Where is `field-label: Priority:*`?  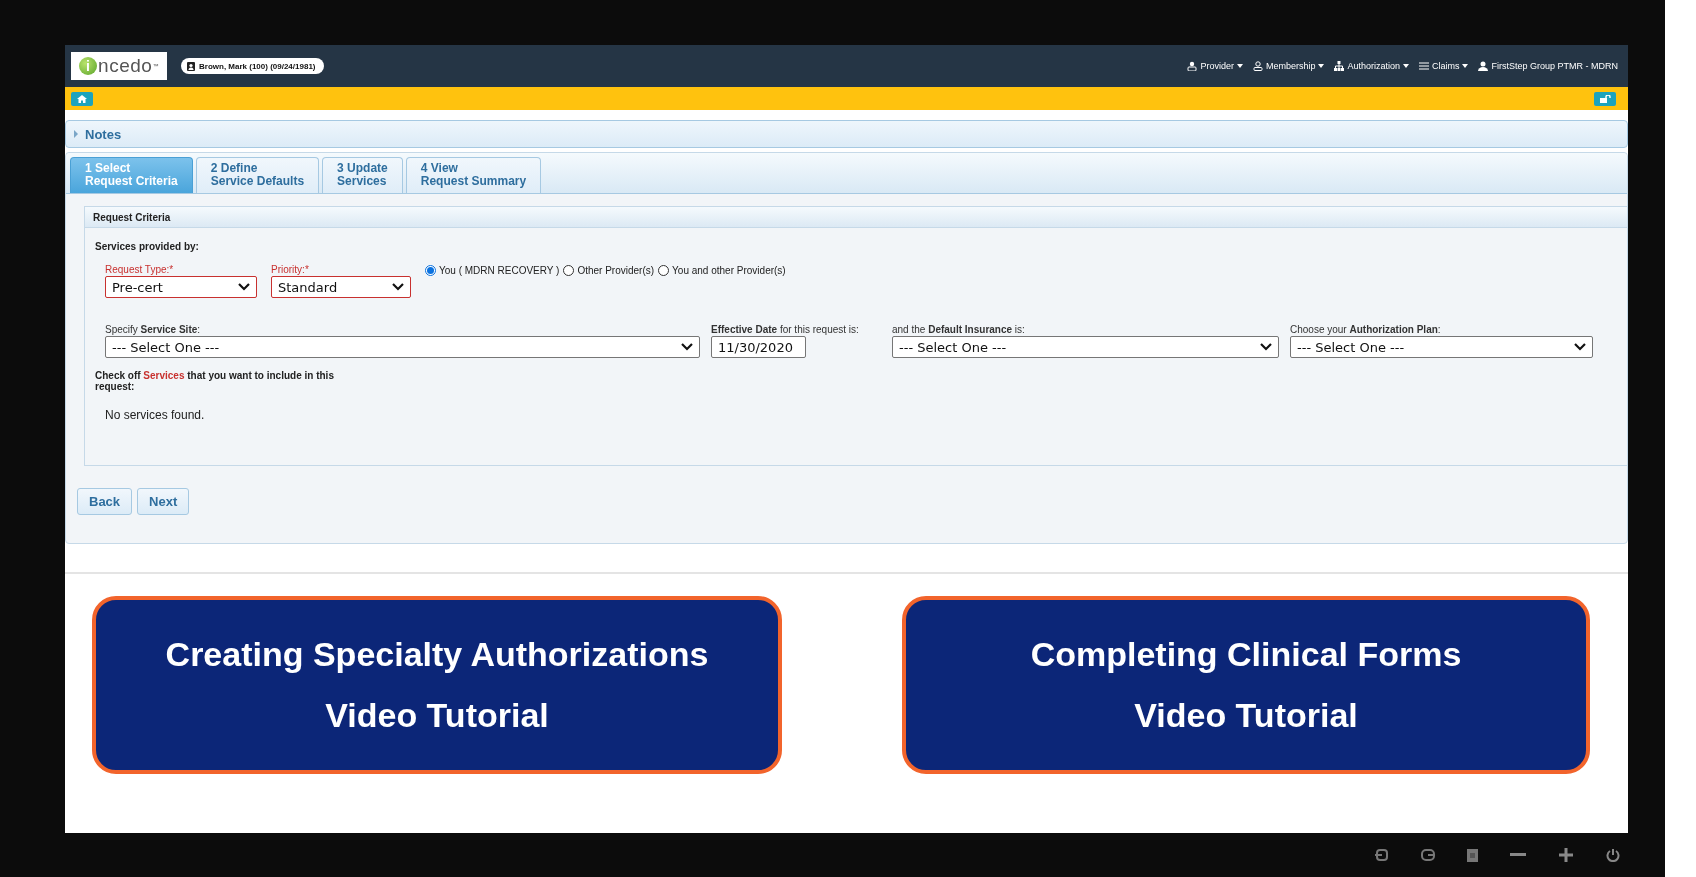
field-label: Priority:* is located at coordinates (290, 269).